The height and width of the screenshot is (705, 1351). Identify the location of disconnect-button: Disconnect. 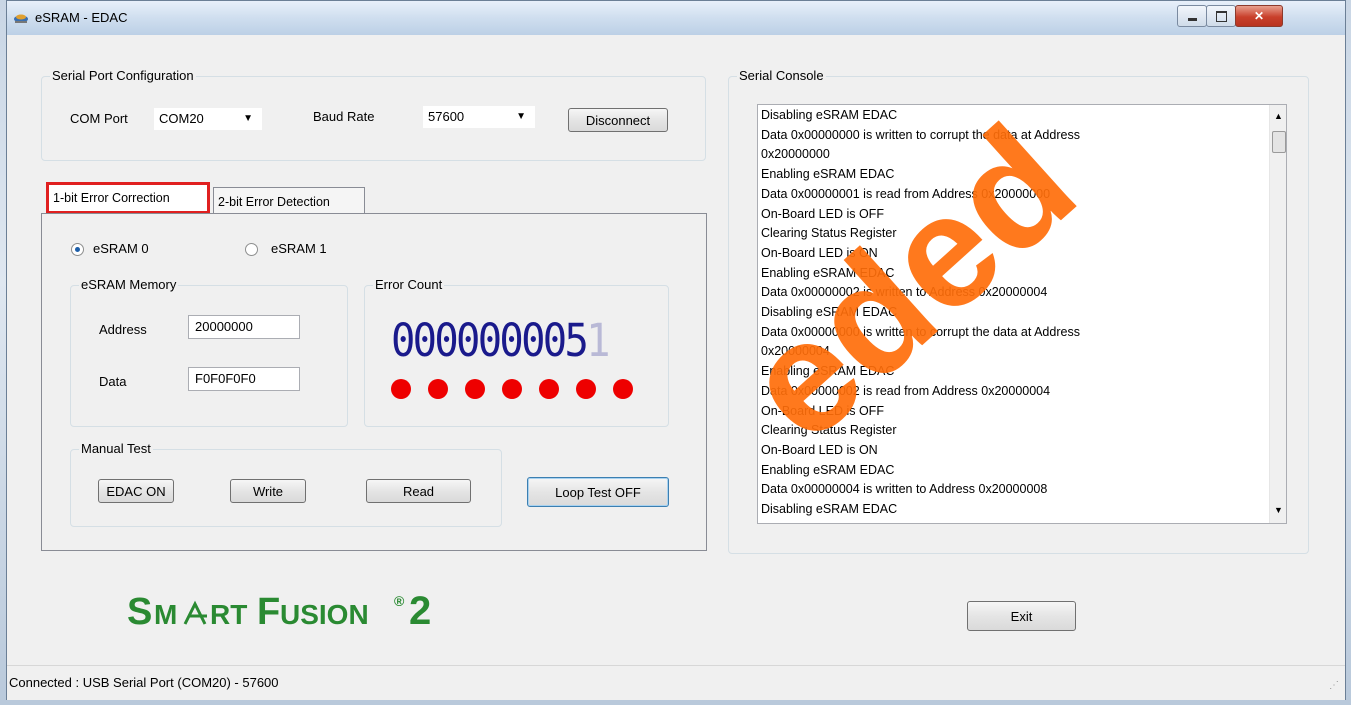
(618, 120).